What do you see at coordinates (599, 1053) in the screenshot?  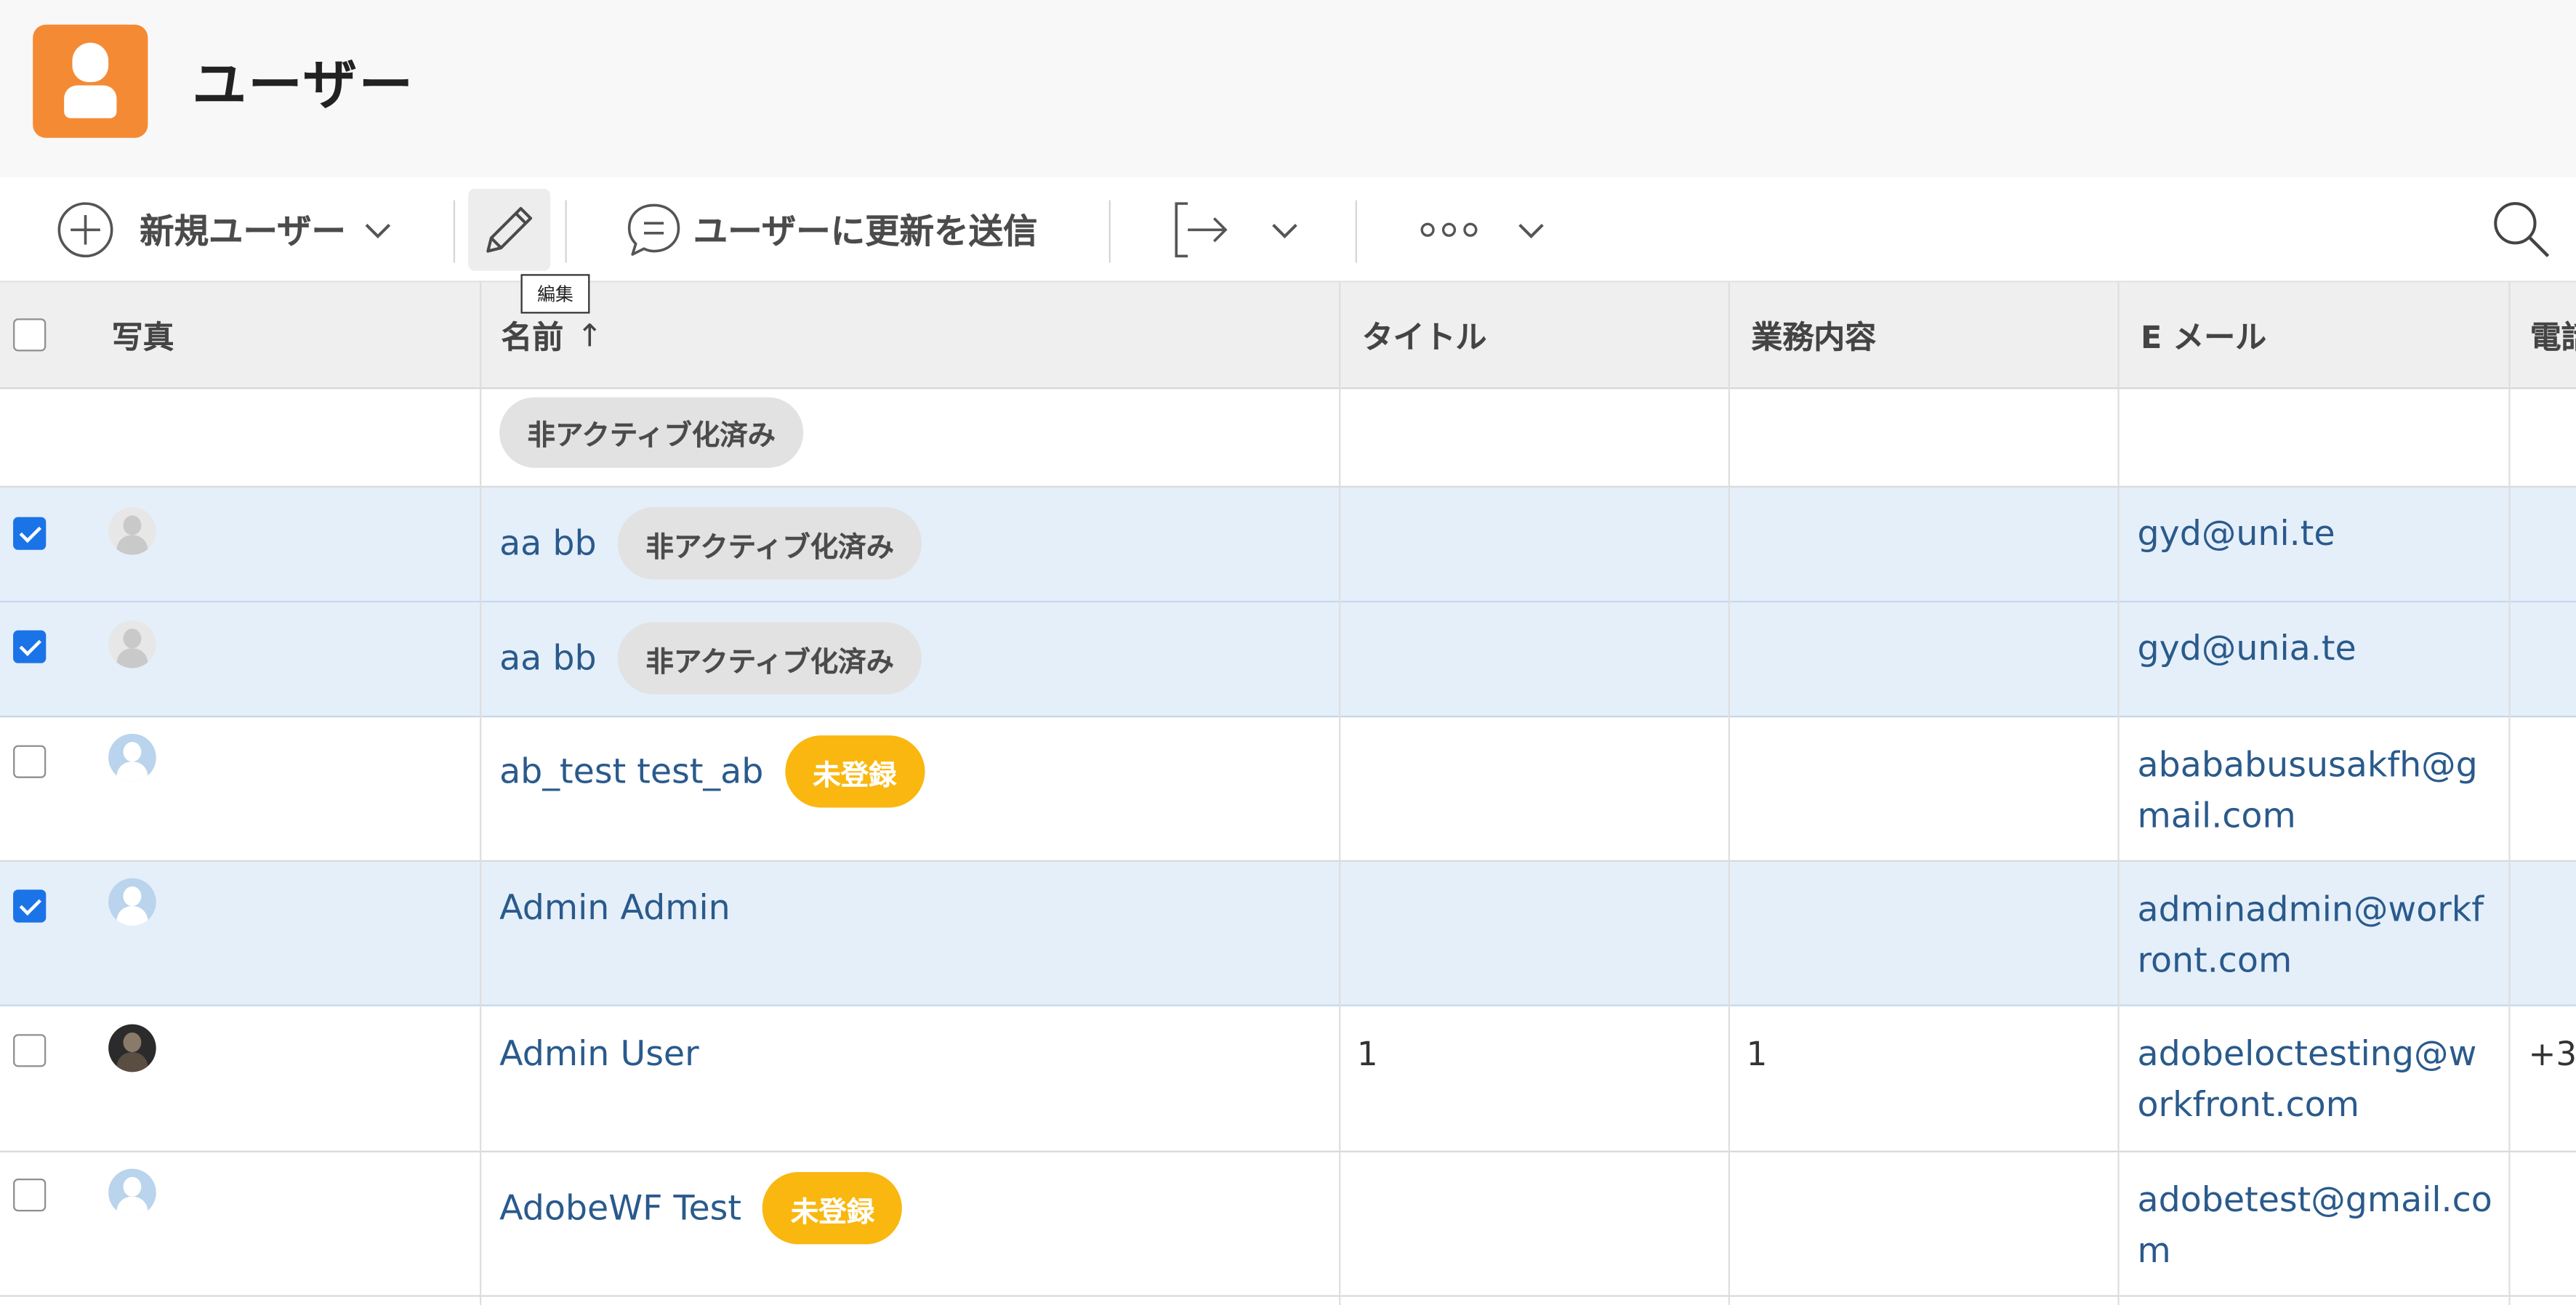 I see `user-name-link: Admin User` at bounding box center [599, 1053].